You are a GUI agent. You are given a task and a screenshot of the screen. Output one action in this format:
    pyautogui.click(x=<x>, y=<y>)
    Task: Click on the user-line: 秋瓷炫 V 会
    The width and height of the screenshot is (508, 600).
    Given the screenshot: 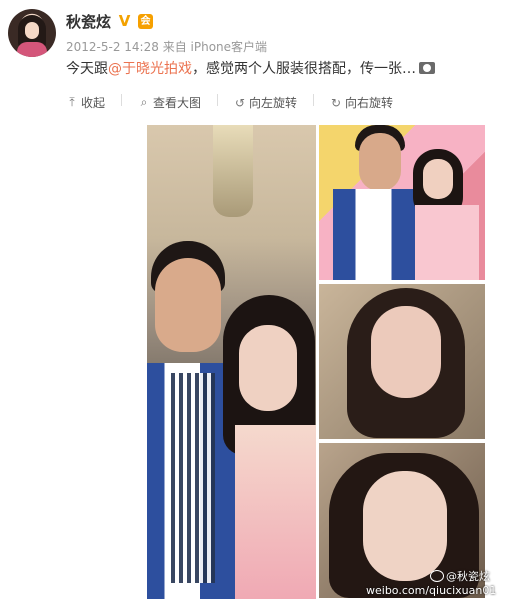 What is the action you would take?
    pyautogui.click(x=110, y=21)
    